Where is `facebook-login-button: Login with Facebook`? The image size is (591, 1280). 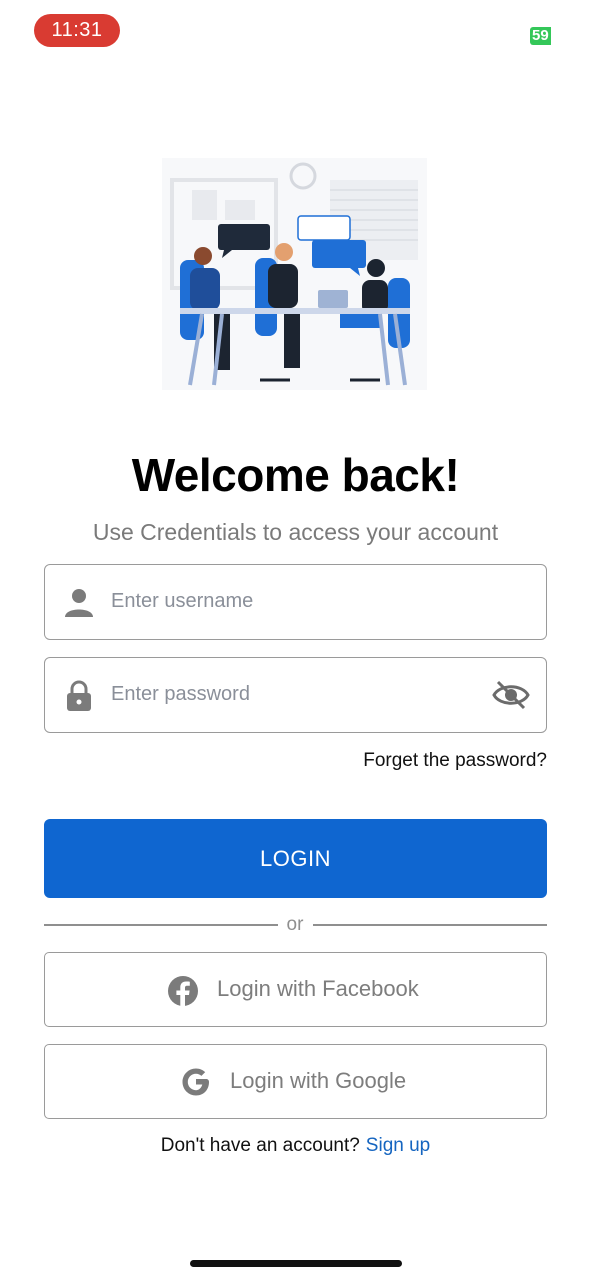 facebook-login-button: Login with Facebook is located at coordinates (295, 989).